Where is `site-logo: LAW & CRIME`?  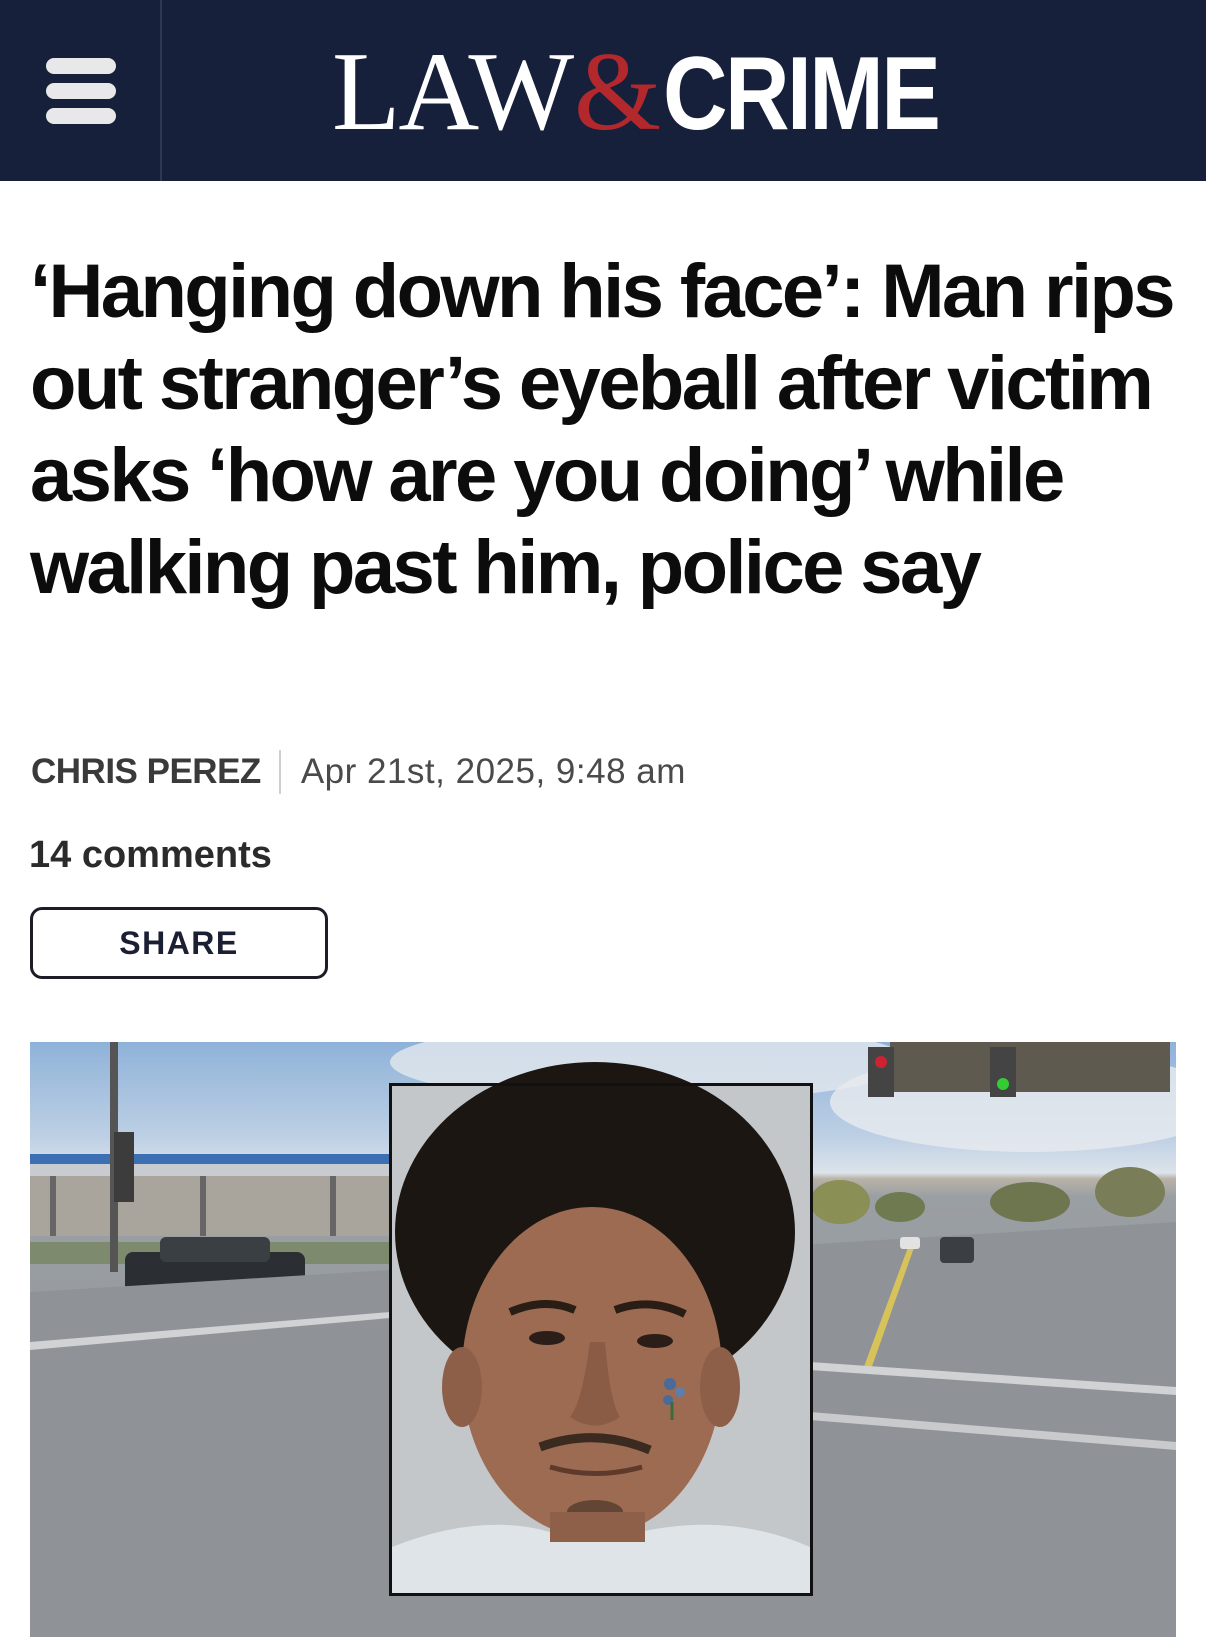
site-logo: LAW & CRIME is located at coordinates (657, 91).